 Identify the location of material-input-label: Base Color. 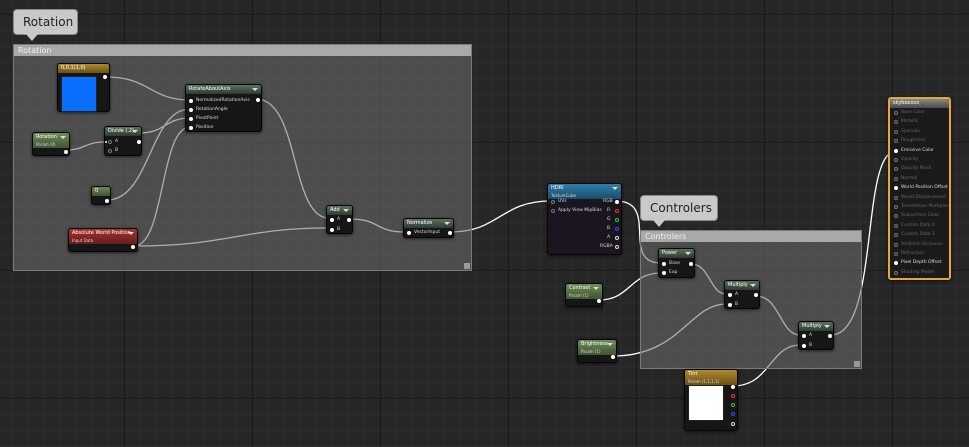
(913, 112).